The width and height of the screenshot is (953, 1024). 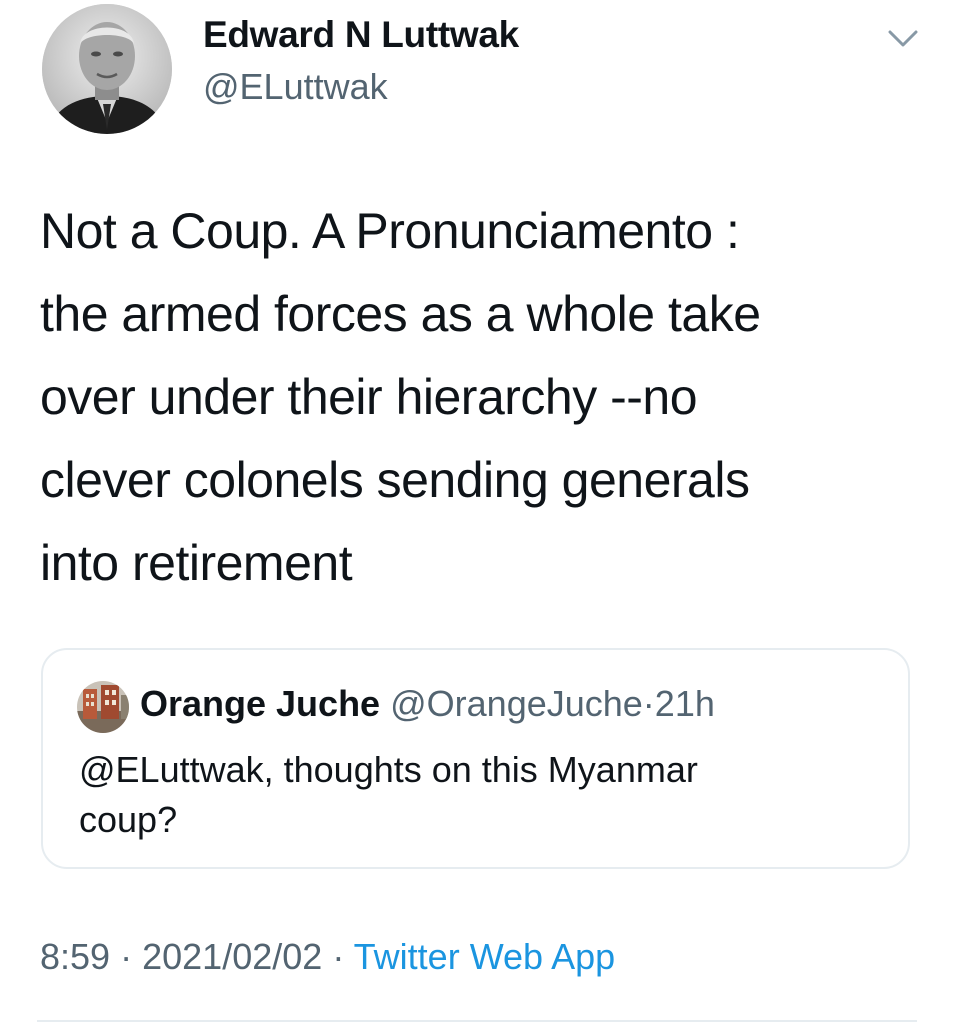 I want to click on tweet-text-line: the armed forces as a whole take, so click(x=400, y=314).